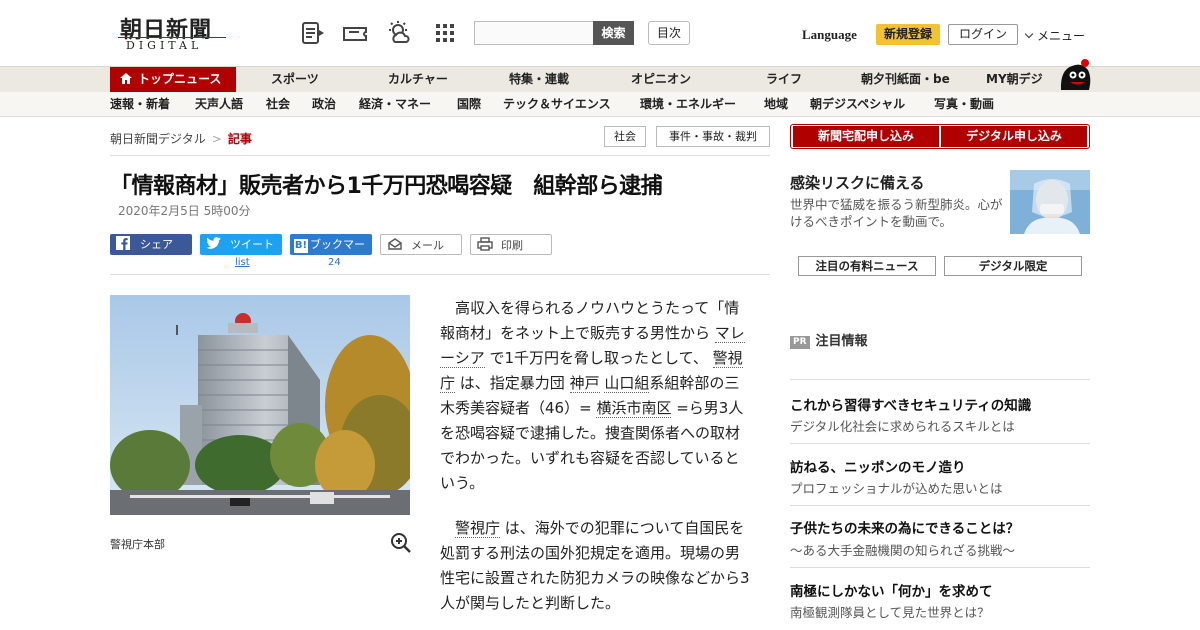 This screenshot has height=630, width=1200. What do you see at coordinates (857, 104) in the screenshot?
I see `subnav-special: 朝デジスペシャル` at bounding box center [857, 104].